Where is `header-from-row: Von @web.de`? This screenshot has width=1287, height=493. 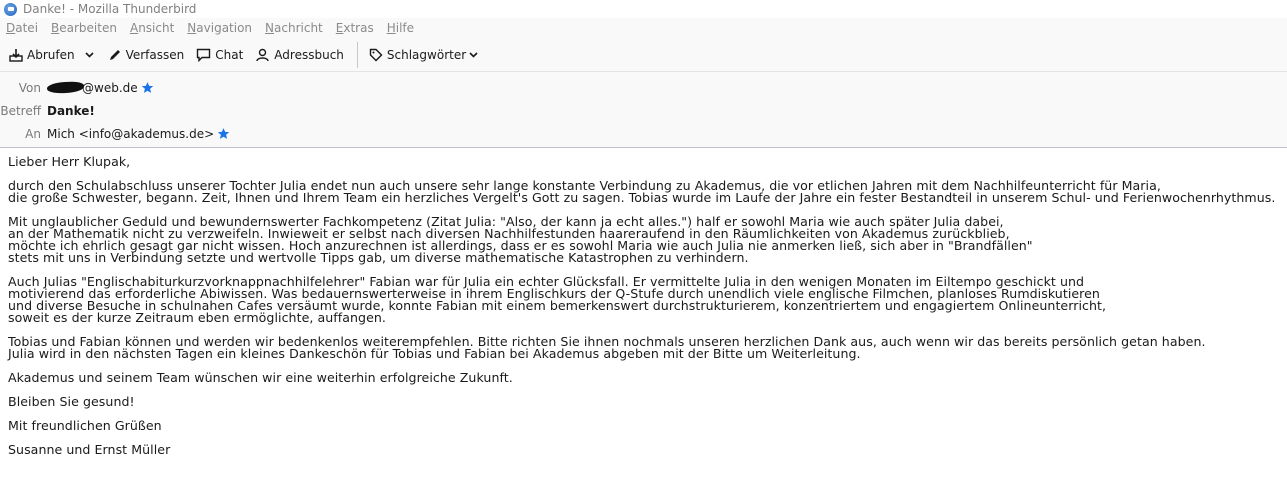 header-from-row: Von @web.de is located at coordinates (643, 87).